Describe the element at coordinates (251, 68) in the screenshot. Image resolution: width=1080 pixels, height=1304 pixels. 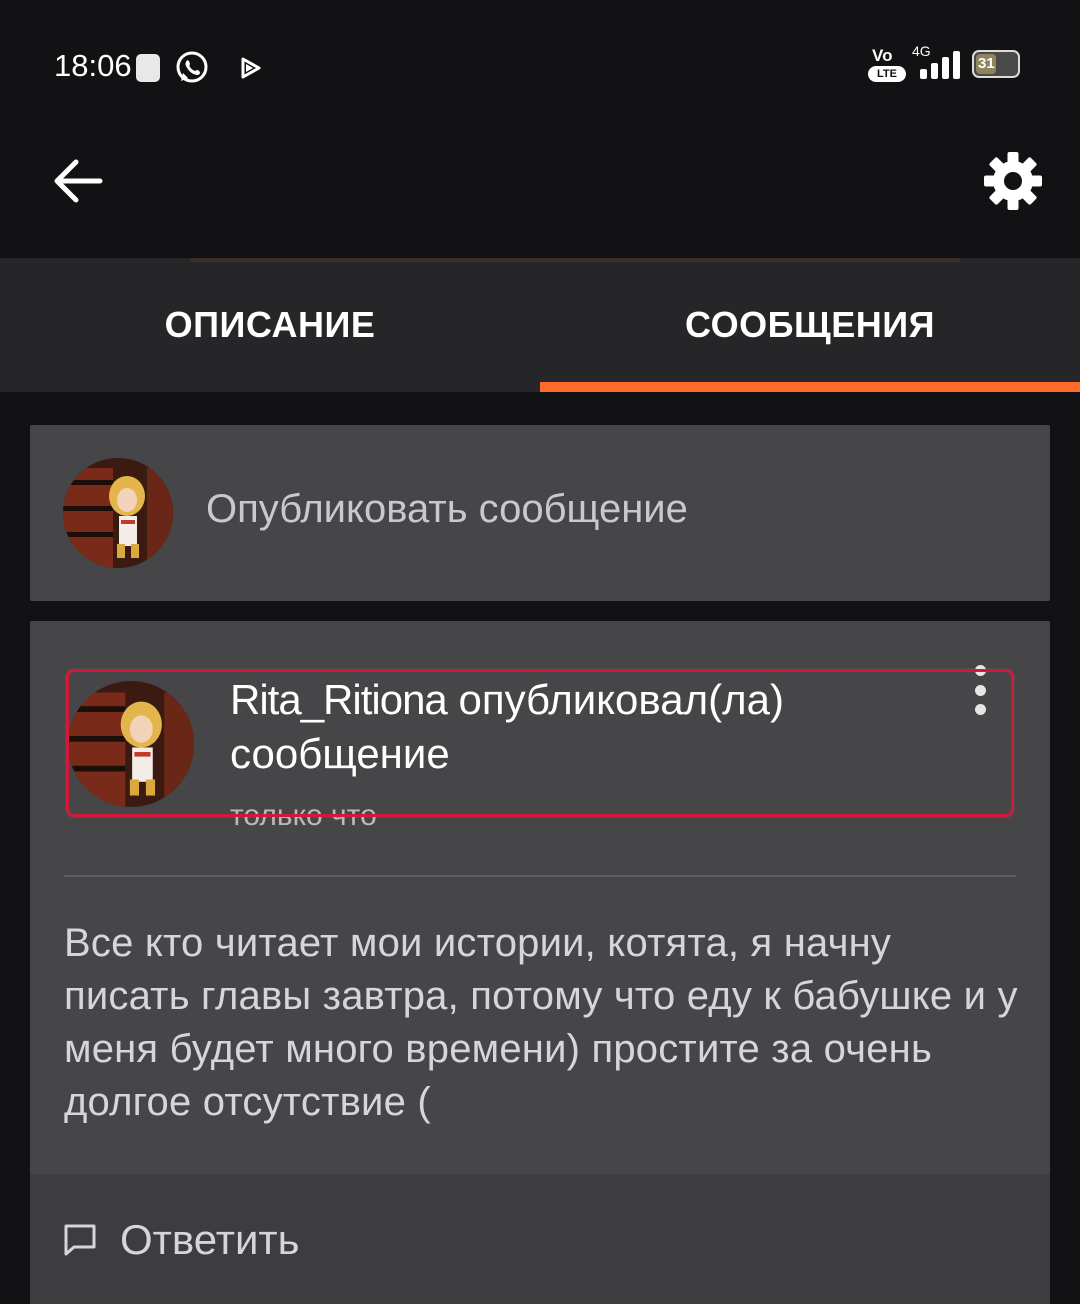
I see `play-store-icon` at that location.